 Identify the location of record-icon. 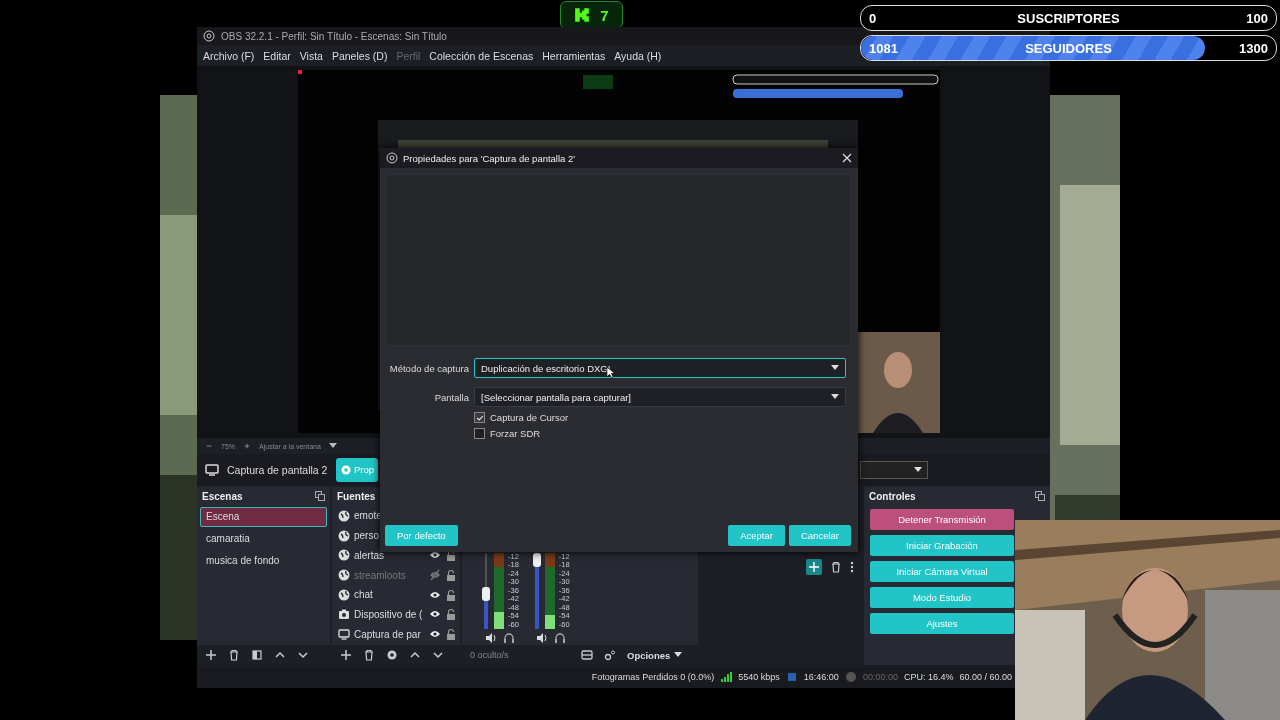
(850, 676).